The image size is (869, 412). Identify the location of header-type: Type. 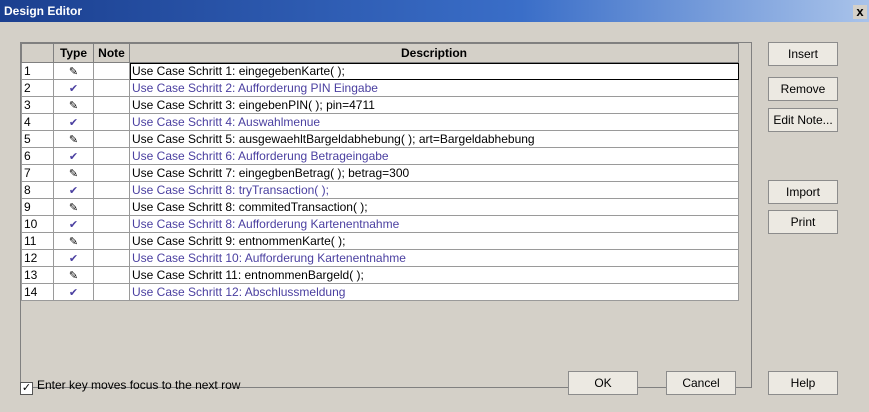
(73, 53).